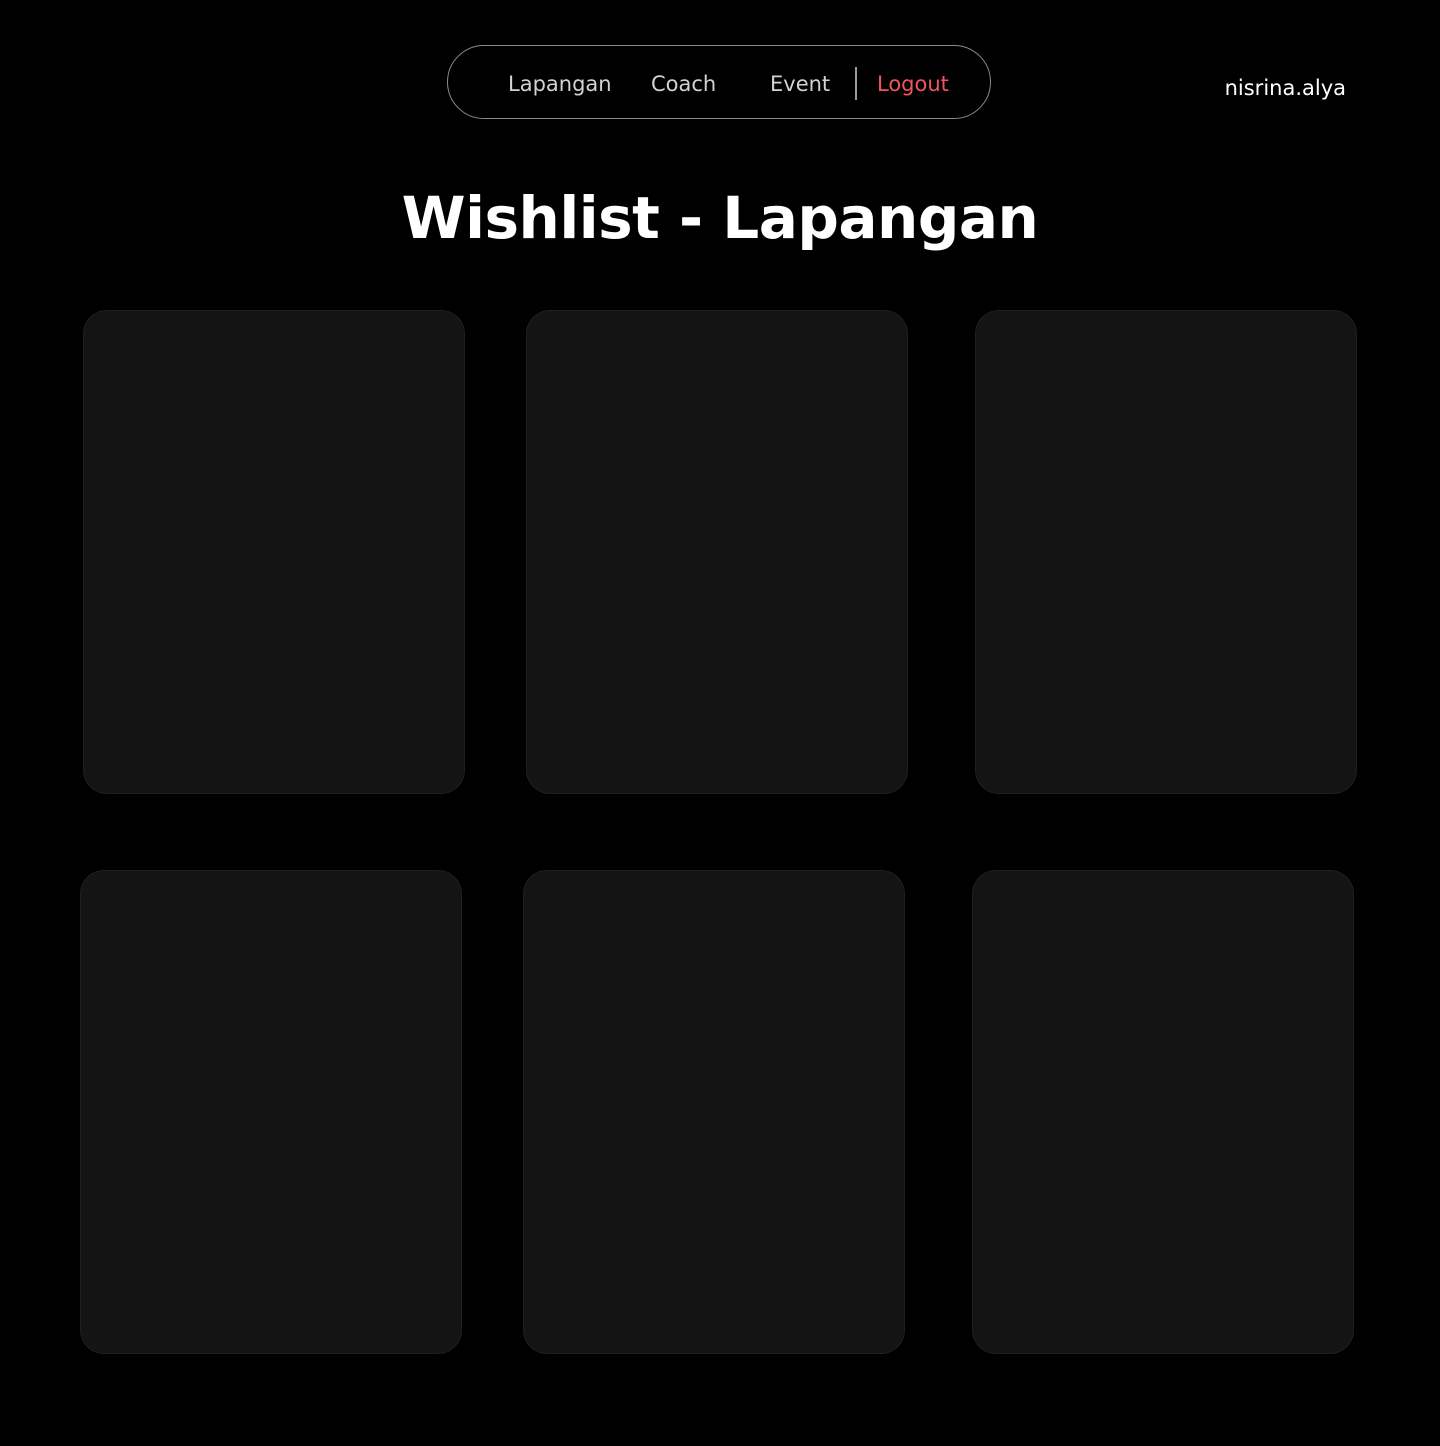 The height and width of the screenshot is (1446, 1440). I want to click on username-label: nisrina.alya, so click(1285, 88).